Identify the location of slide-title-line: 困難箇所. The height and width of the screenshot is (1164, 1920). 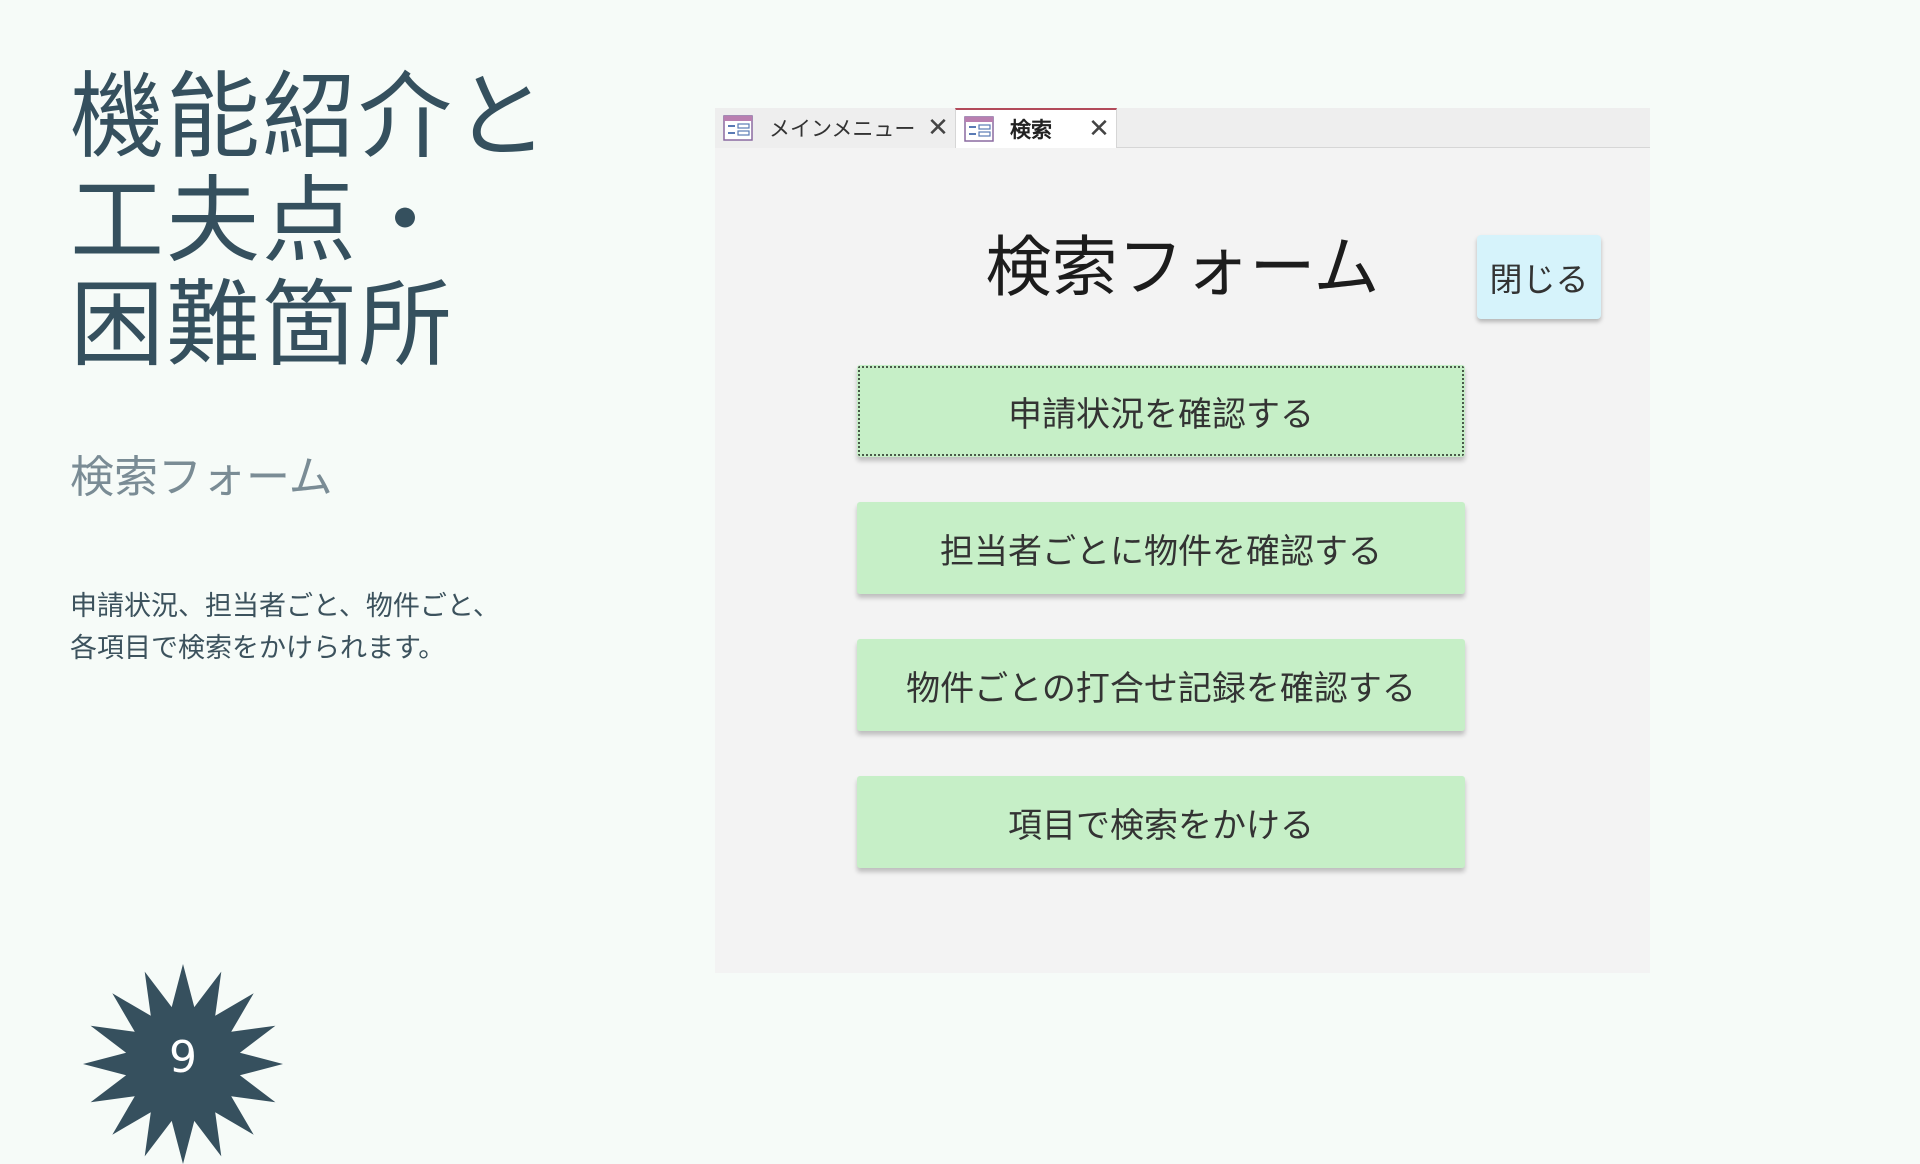
(262, 325).